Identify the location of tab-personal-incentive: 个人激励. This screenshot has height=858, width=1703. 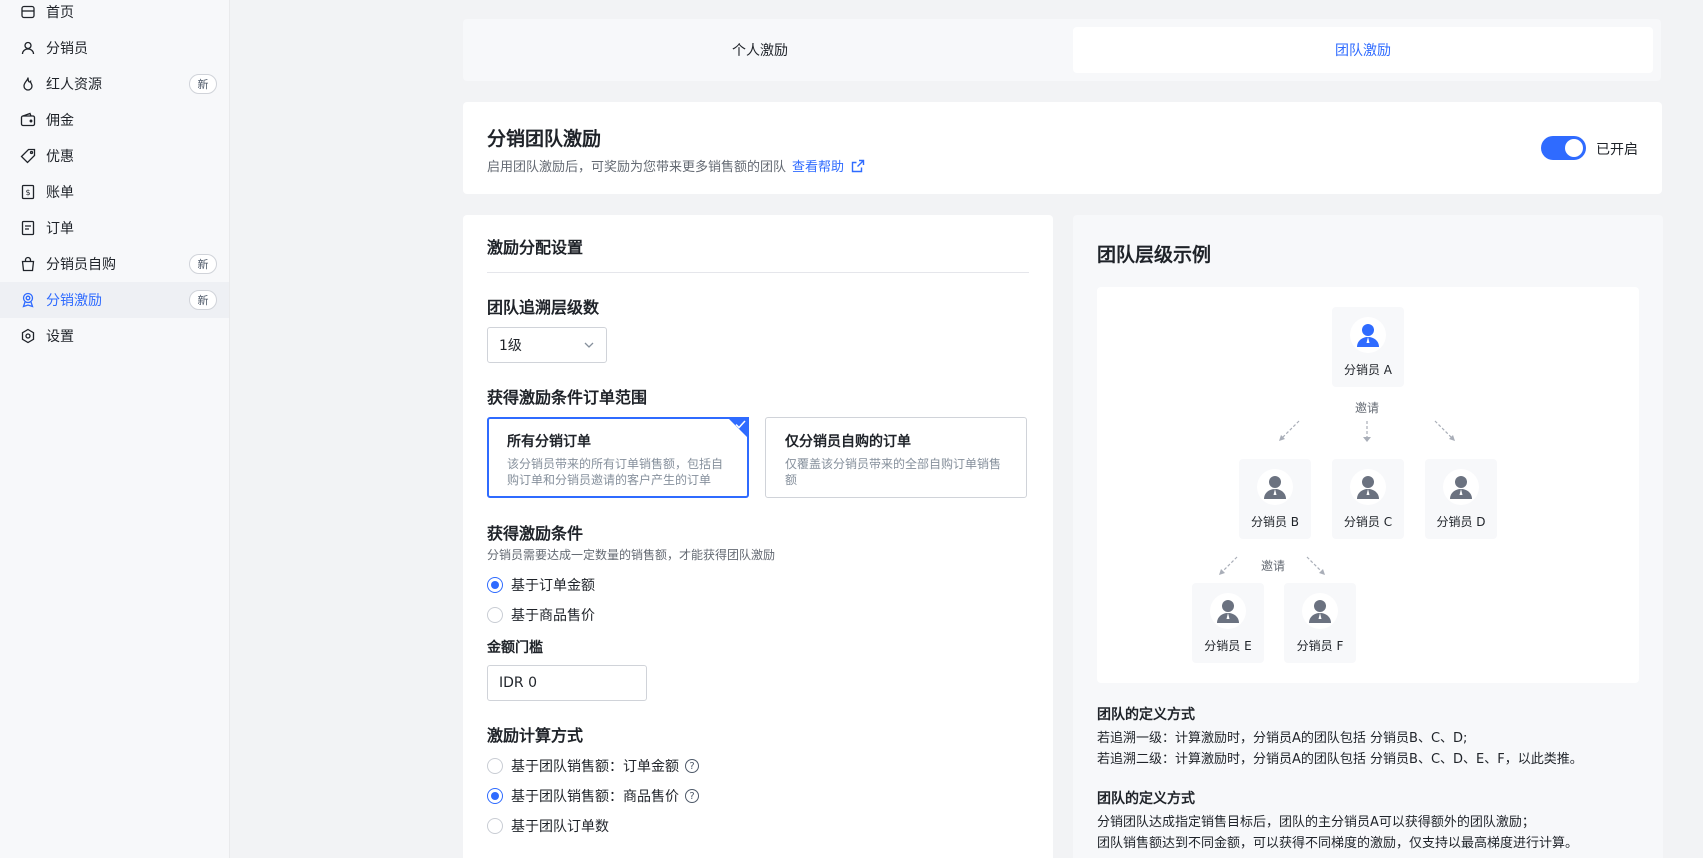
(760, 50).